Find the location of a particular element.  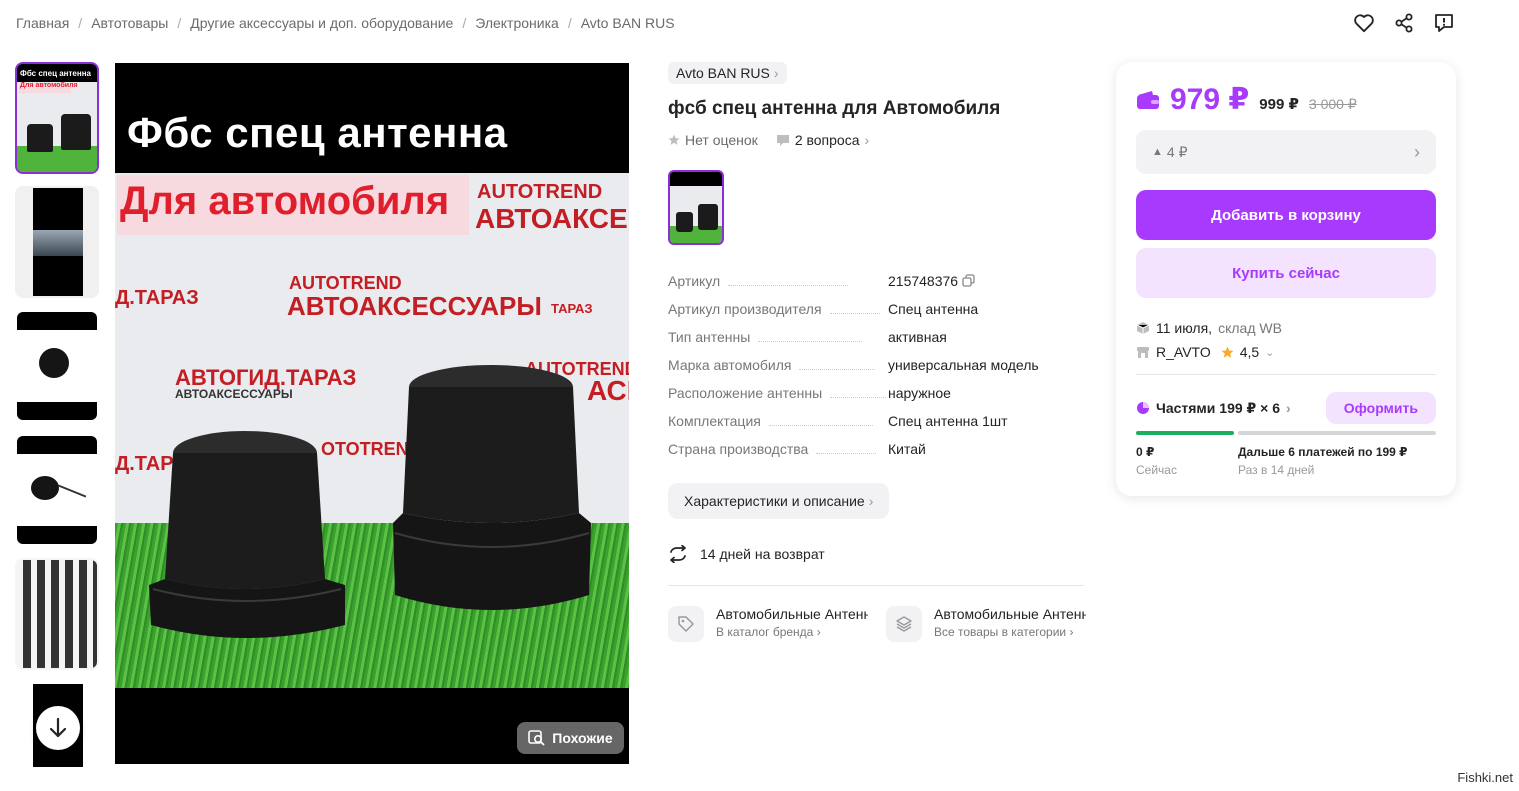

image-banner: Для автомобиля is located at coordinates (293, 205).